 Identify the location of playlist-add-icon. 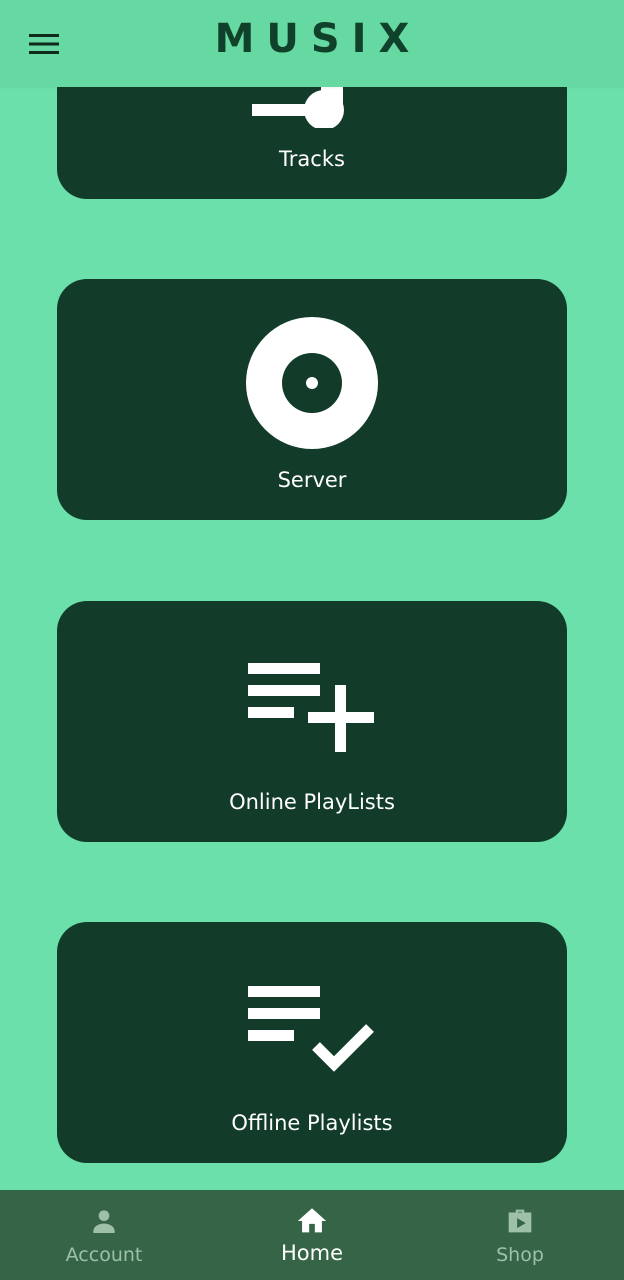
(312, 705).